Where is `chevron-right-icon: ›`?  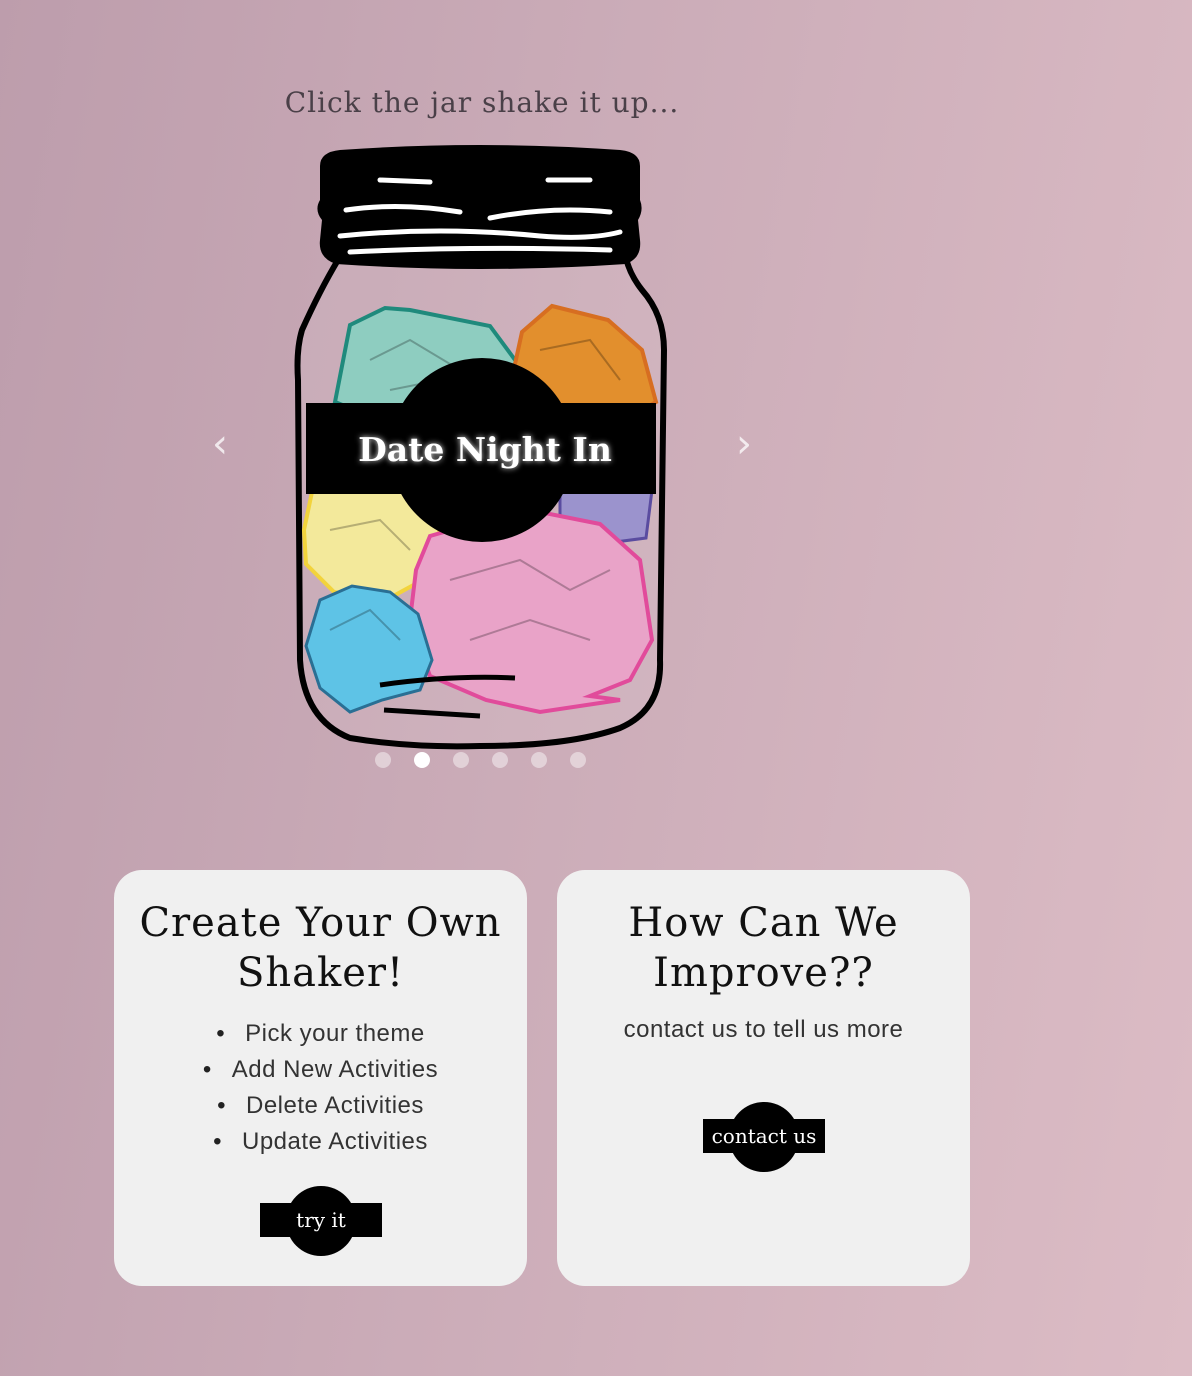 chevron-right-icon: › is located at coordinates (744, 444).